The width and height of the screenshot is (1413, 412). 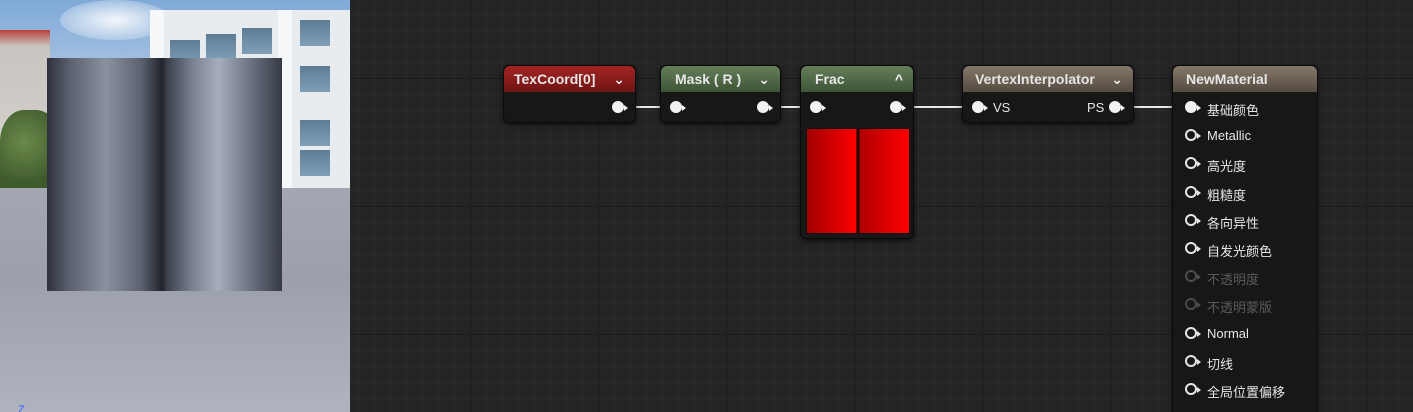 I want to click on node-vertexinterpolator: VertexInterpolator ⌄ VS PS, so click(x=1048, y=94).